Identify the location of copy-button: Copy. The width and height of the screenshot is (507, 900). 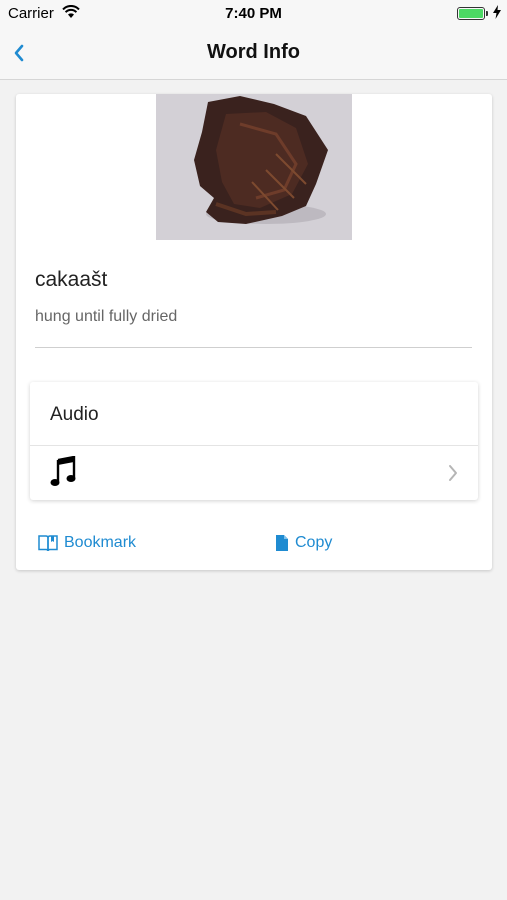
(303, 543).